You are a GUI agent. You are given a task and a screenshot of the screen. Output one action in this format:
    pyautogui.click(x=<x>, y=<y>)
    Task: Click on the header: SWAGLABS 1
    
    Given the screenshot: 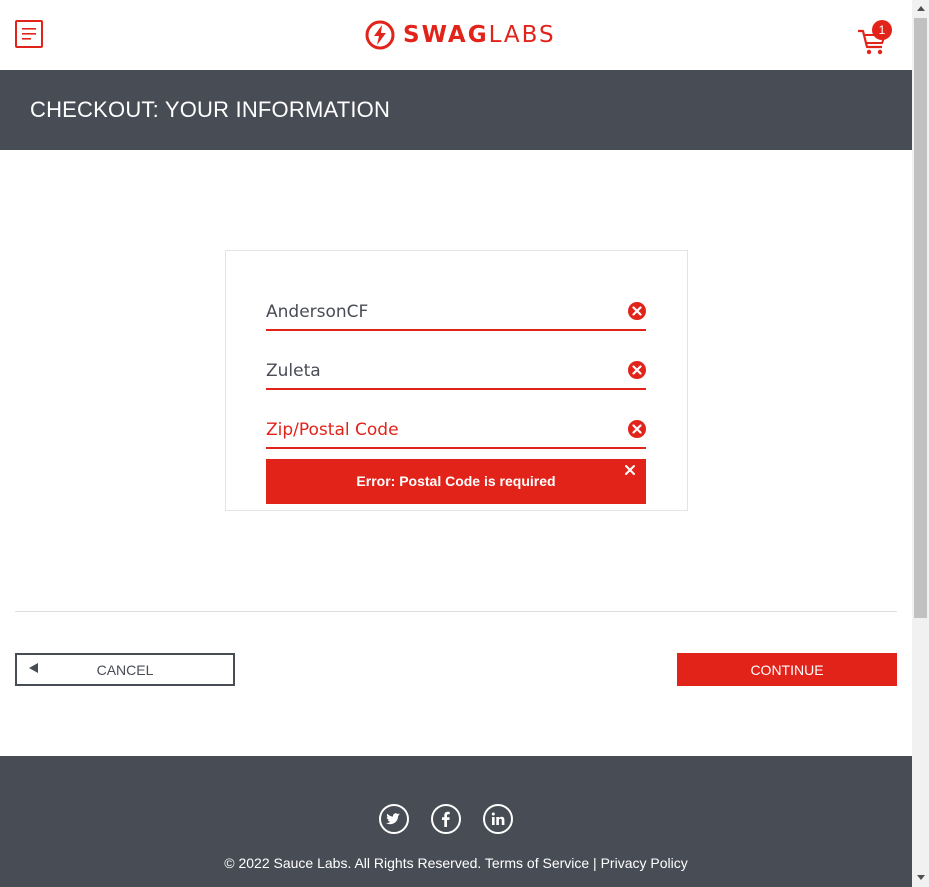 What is the action you would take?
    pyautogui.click(x=456, y=35)
    